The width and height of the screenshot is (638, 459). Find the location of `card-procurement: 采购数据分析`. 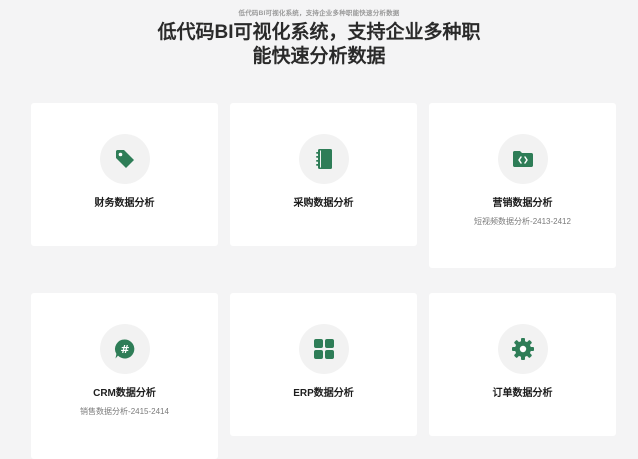

card-procurement: 采购数据分析 is located at coordinates (323, 174).